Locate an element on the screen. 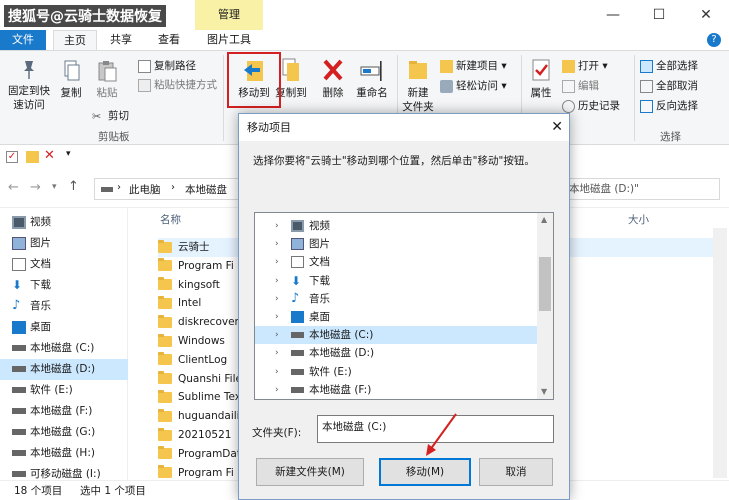 This screenshot has height=500, width=729. nav-item: 桌面 is located at coordinates (64, 327).